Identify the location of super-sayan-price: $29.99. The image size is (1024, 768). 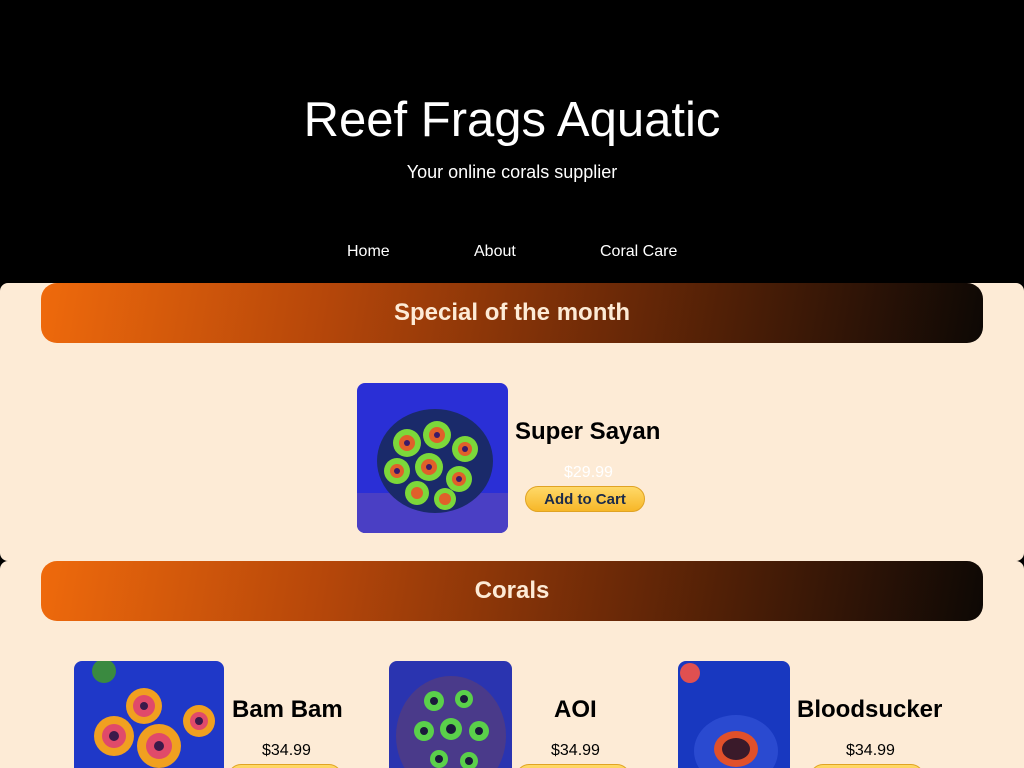
(588, 472).